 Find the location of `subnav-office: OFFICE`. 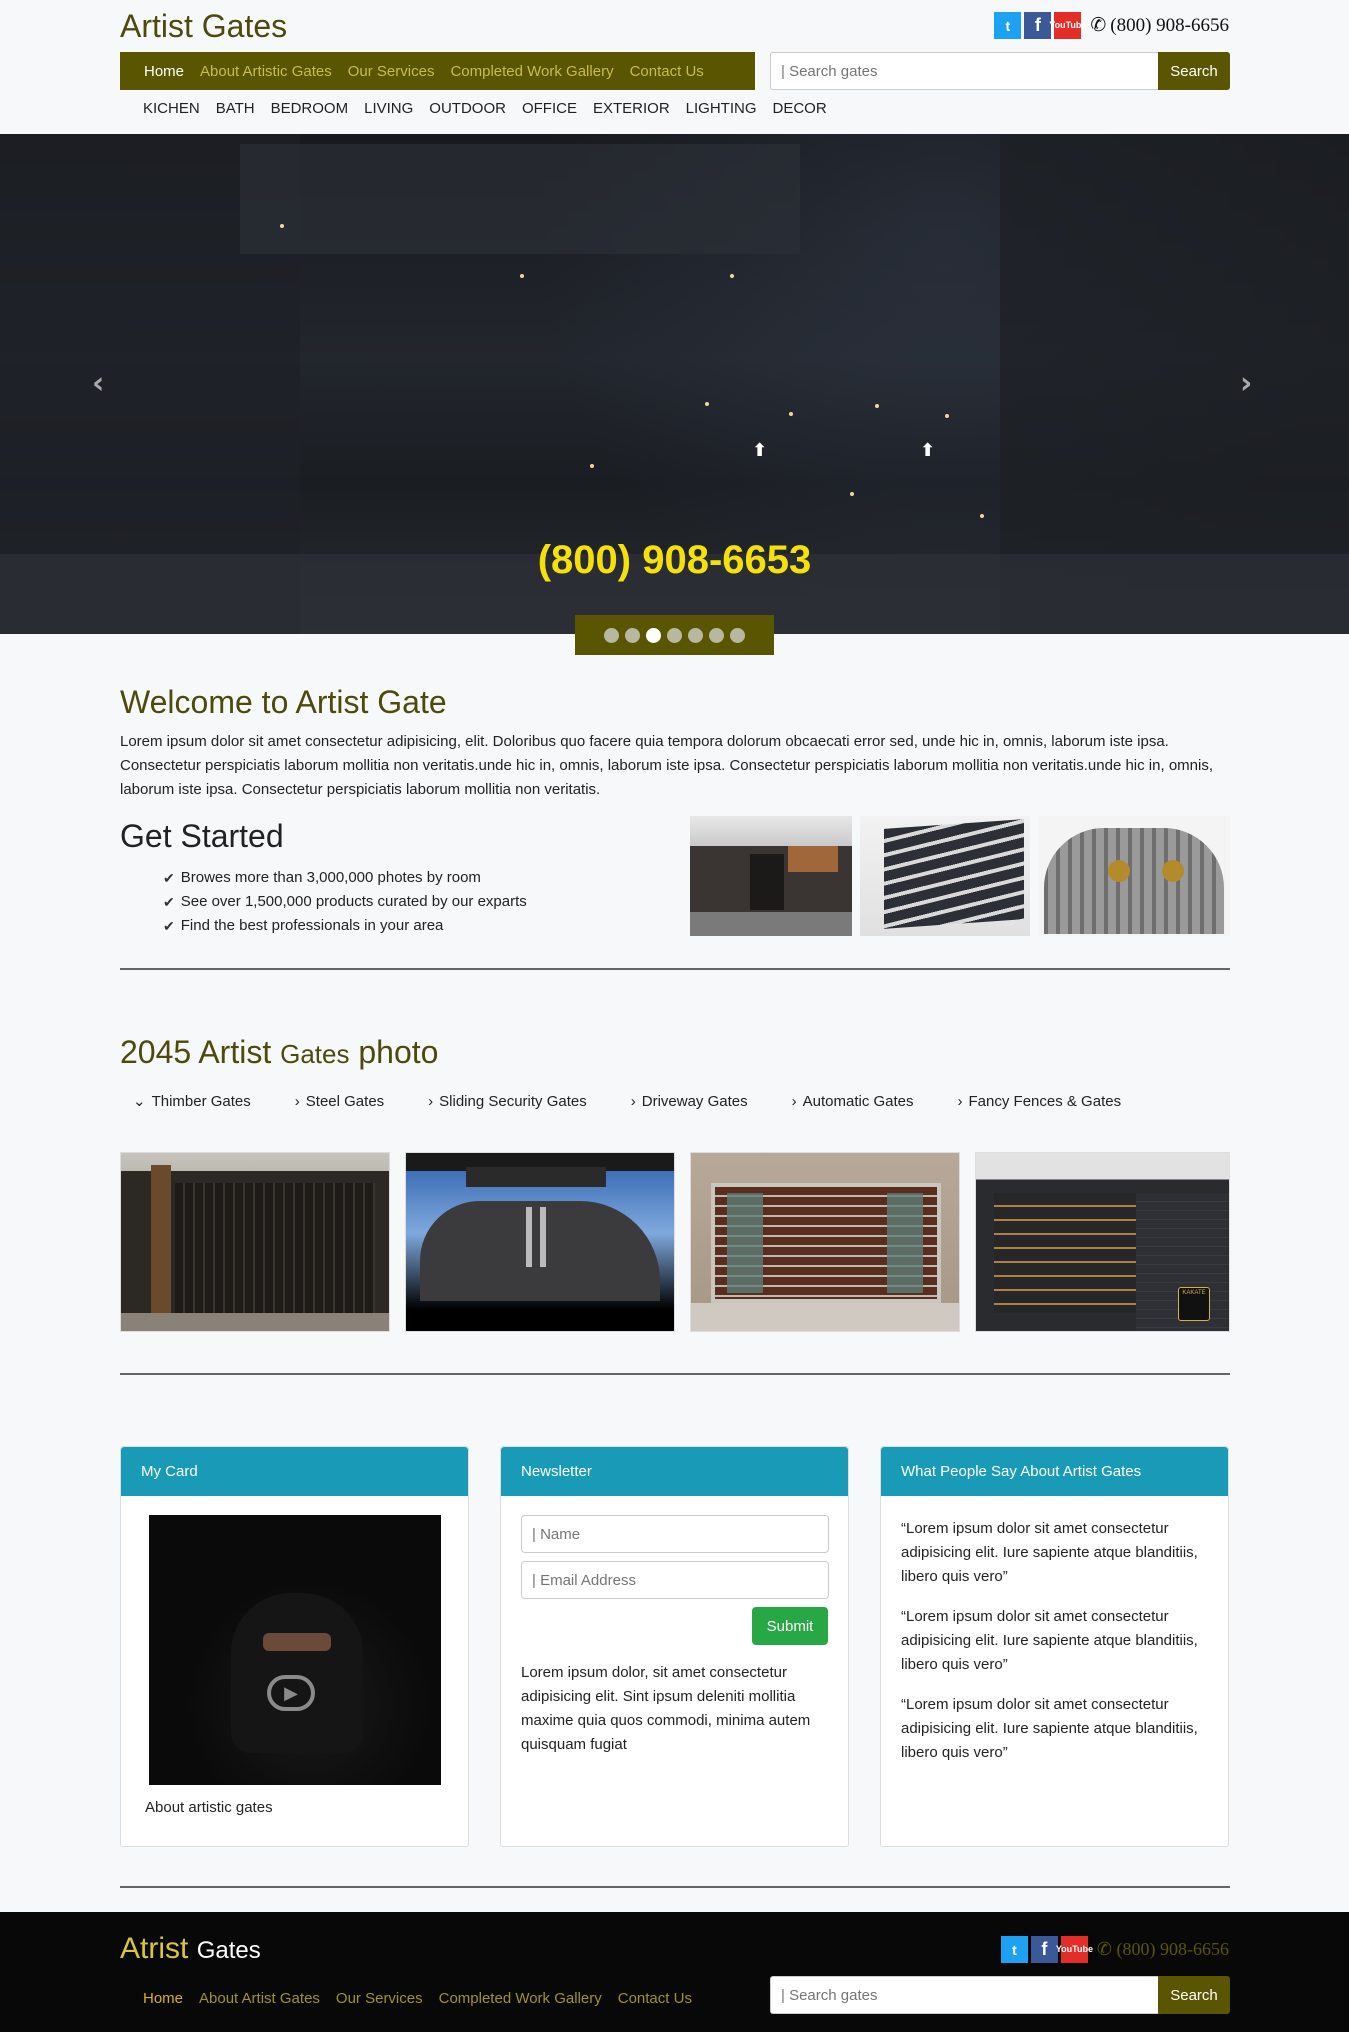

subnav-office: OFFICE is located at coordinates (549, 108).